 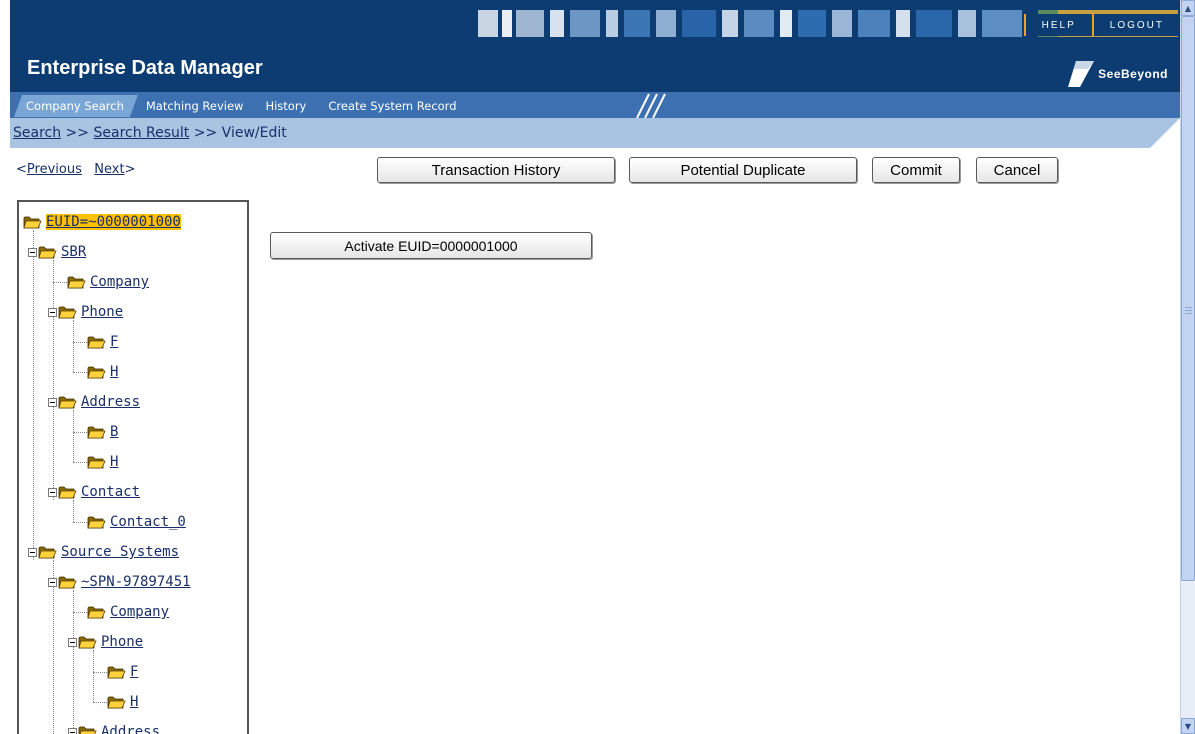 I want to click on tab-slash-decoration, so click(x=651, y=105).